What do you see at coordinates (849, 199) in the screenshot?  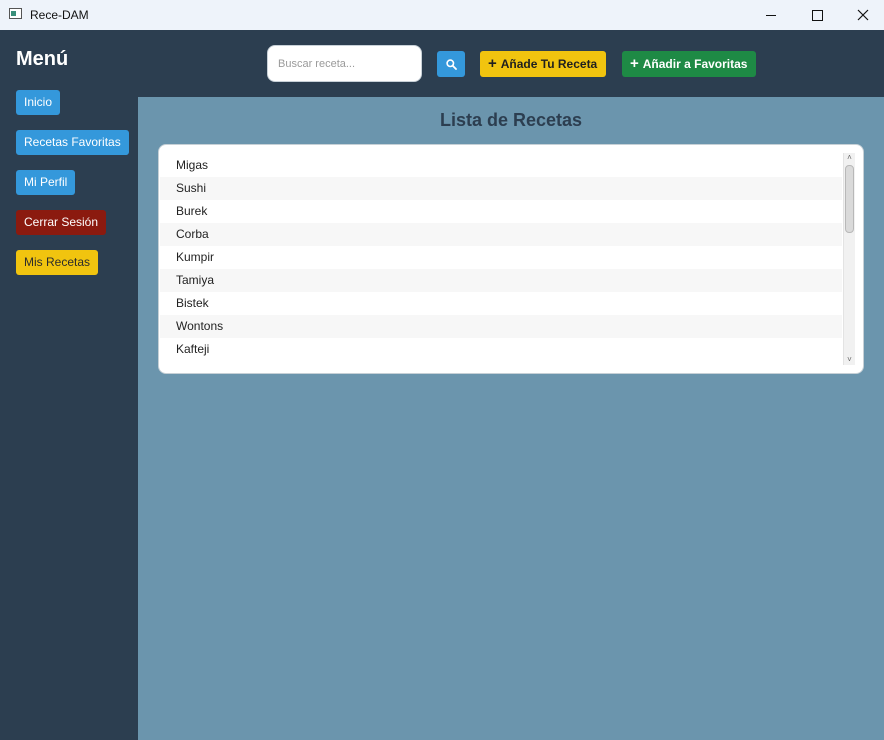 I see `scrollbar-thumb` at bounding box center [849, 199].